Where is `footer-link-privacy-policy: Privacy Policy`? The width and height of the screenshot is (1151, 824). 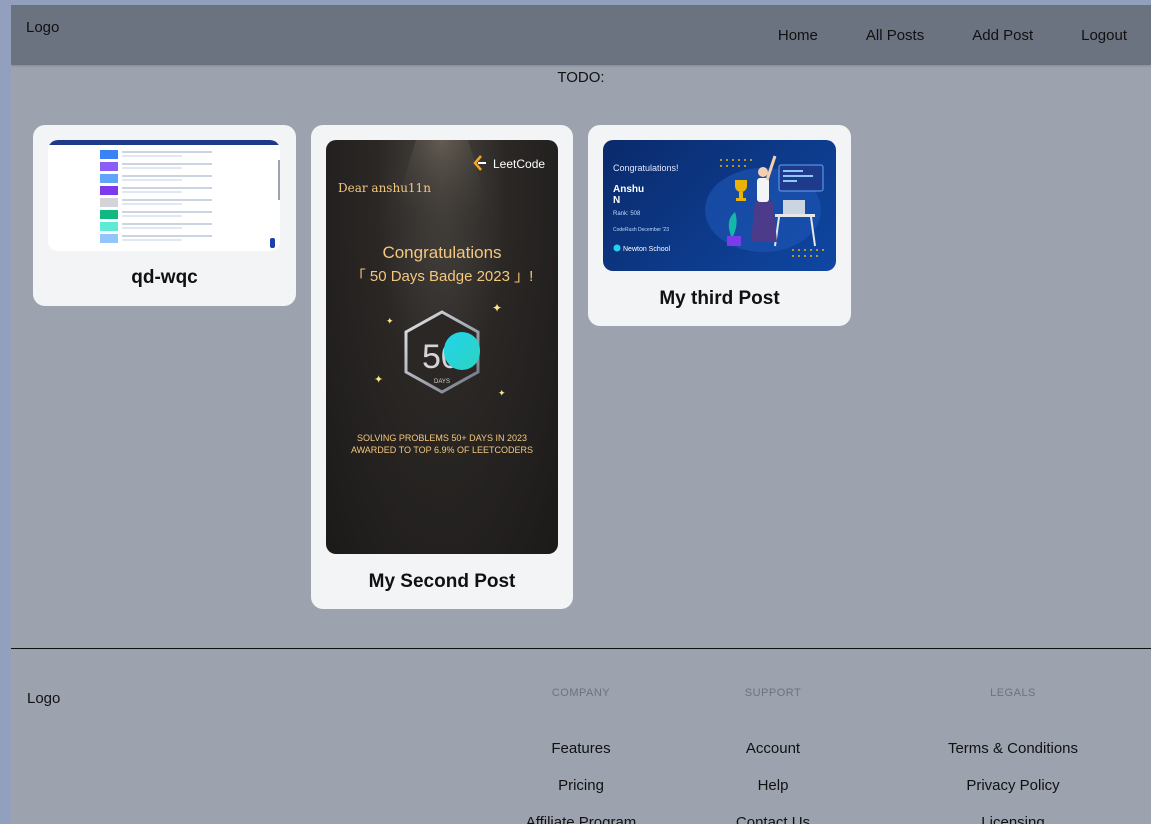 footer-link-privacy-policy: Privacy Policy is located at coordinates (1013, 786).